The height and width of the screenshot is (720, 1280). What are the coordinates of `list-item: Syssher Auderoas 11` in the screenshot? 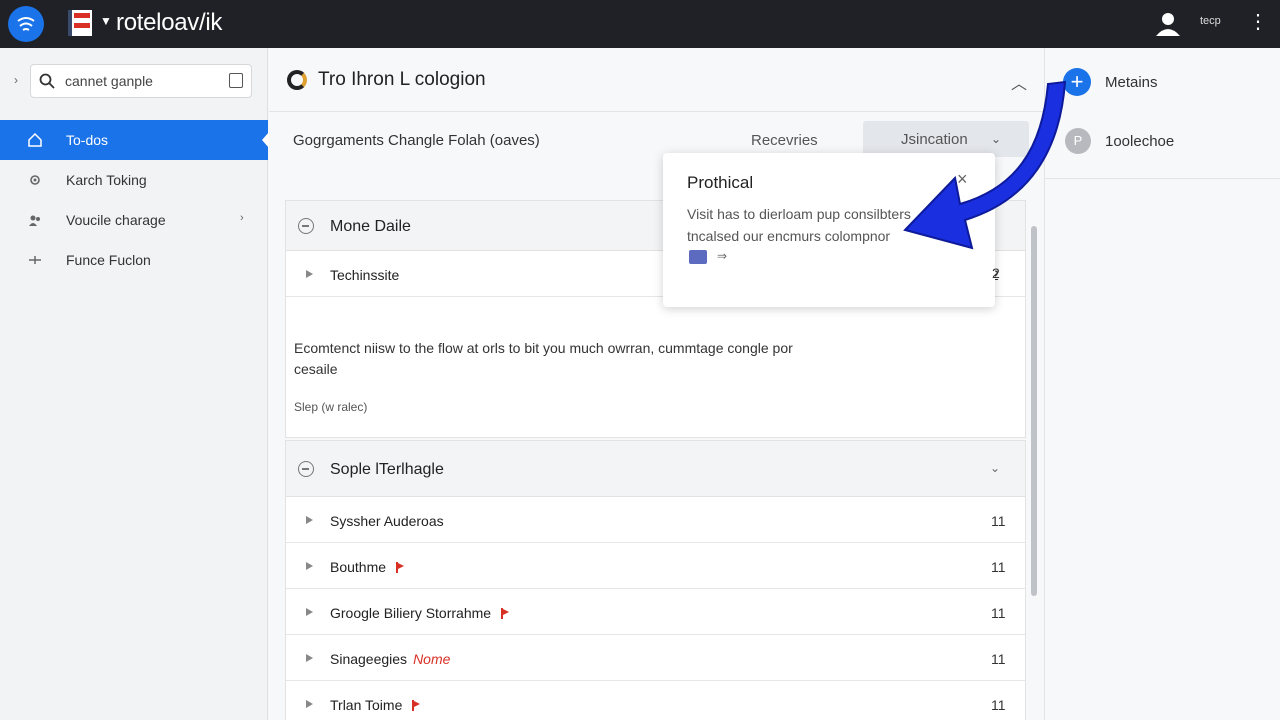 It's located at (655, 520).